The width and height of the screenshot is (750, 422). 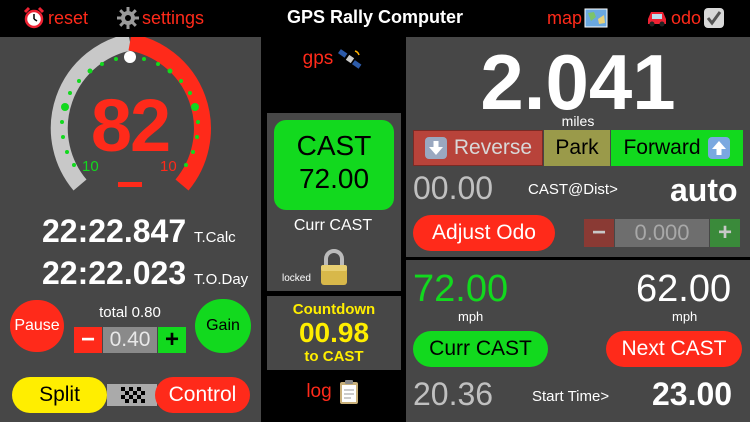 What do you see at coordinates (662, 233) in the screenshot?
I see `adjust-value: 0.000` at bounding box center [662, 233].